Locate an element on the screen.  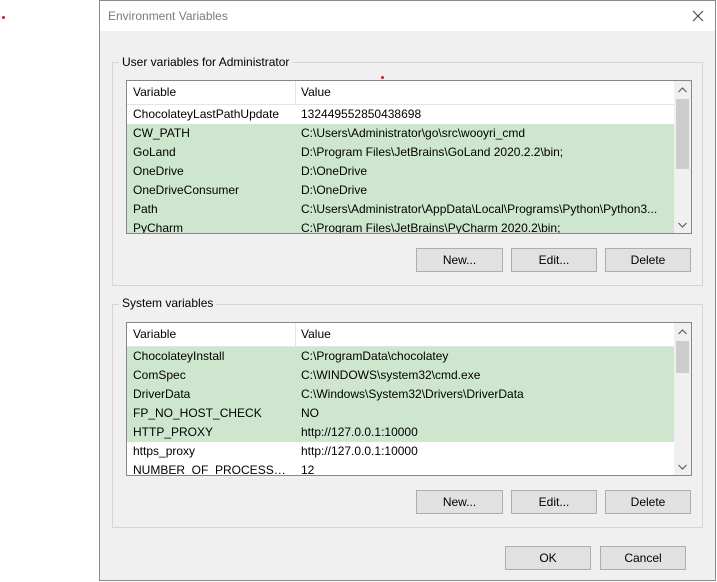
close-icon is located at coordinates (698, 16).